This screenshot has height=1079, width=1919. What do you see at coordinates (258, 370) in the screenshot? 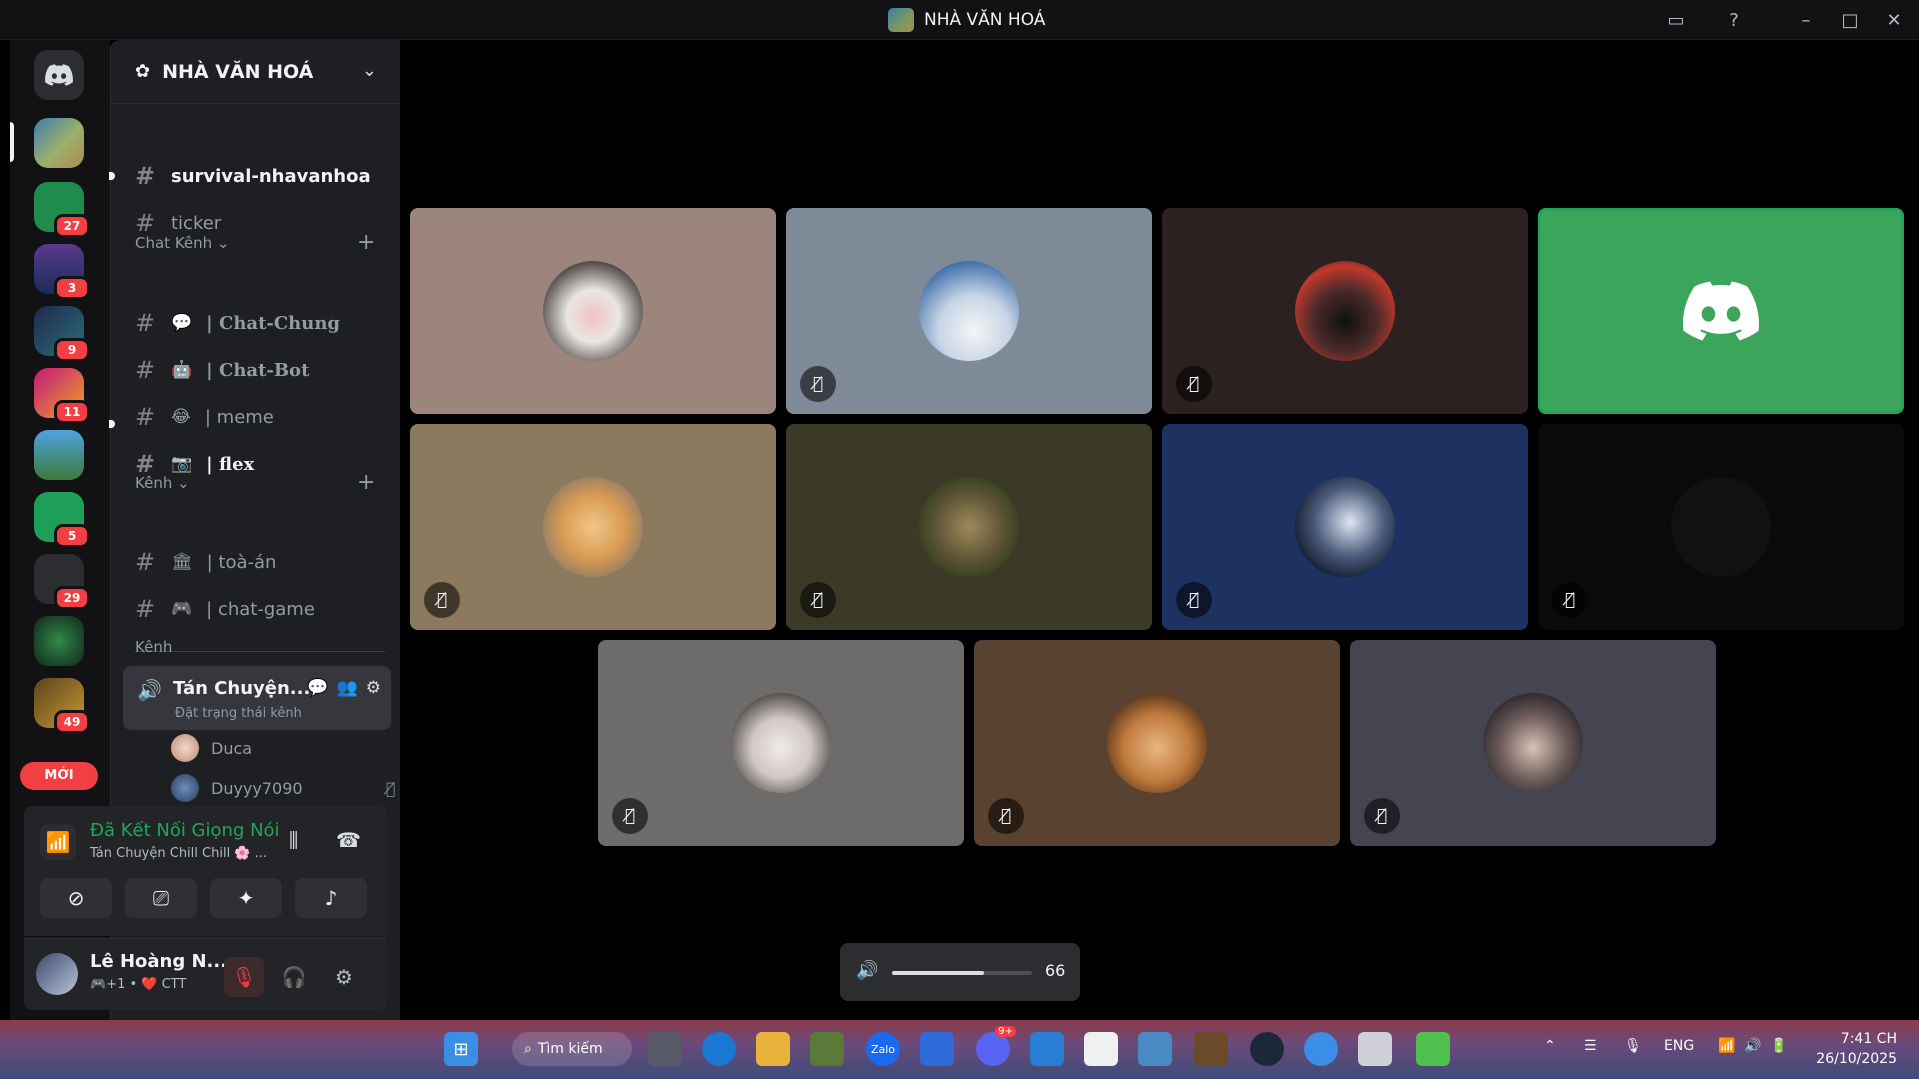
I see `channel-name: | Chat-Bot` at bounding box center [258, 370].